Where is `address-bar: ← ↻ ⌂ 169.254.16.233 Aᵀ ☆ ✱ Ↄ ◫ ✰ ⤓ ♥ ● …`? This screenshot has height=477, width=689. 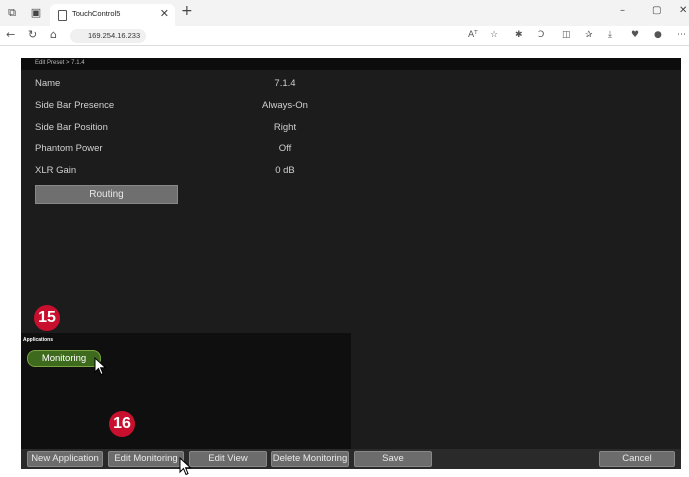 address-bar: ← ↻ ⌂ 169.254.16.233 Aᵀ ☆ ✱ Ↄ ◫ ✰ ⤓ ♥ ● … is located at coordinates (344, 36).